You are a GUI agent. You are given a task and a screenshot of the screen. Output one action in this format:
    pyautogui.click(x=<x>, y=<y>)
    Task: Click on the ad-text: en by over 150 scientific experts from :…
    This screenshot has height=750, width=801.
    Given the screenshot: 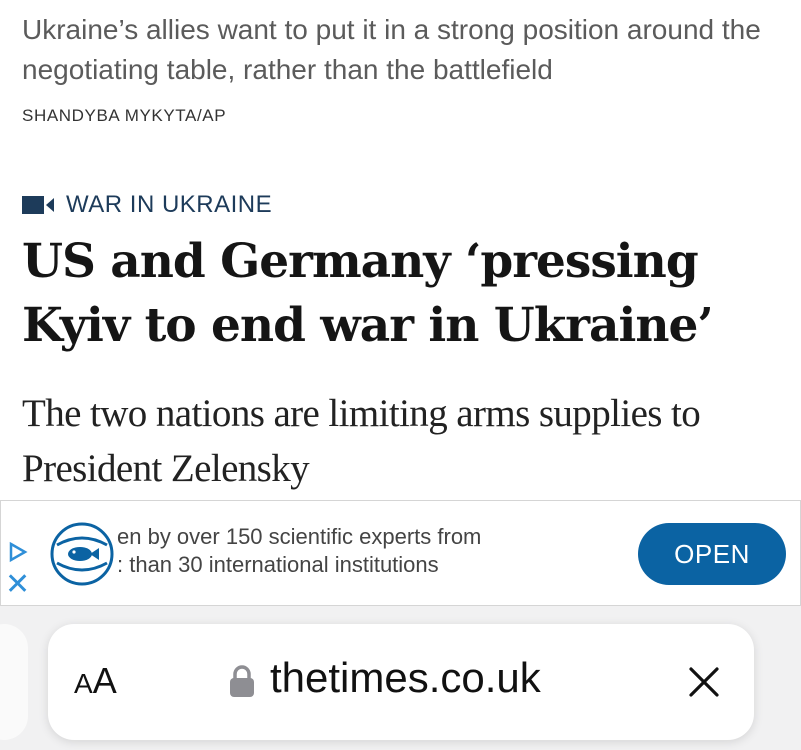 What is the action you would take?
    pyautogui.click(x=352, y=553)
    